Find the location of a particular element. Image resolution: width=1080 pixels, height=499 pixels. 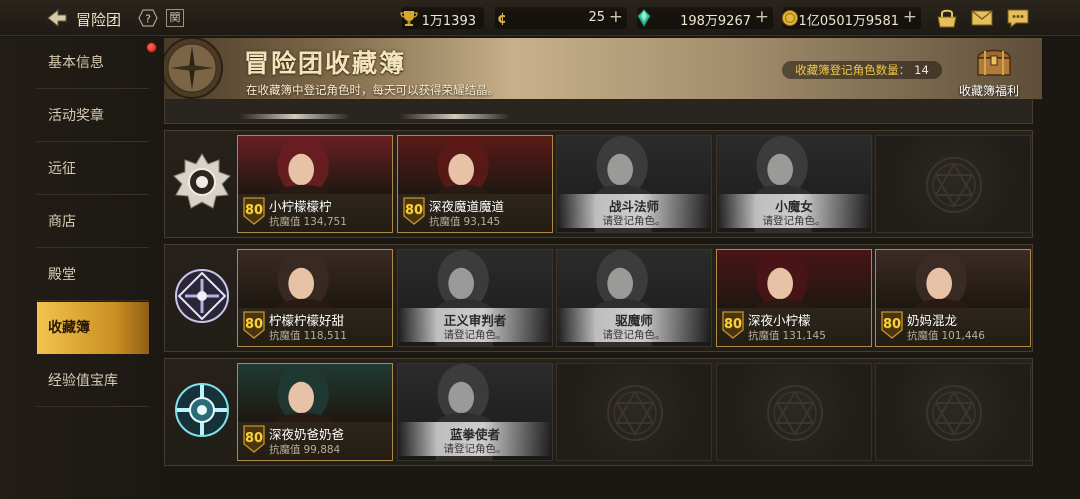

purple-cross-emblem-icon is located at coordinates (202, 296).